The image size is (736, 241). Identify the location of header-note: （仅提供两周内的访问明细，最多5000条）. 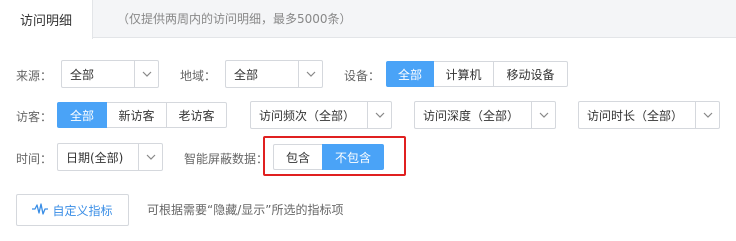
(234, 19).